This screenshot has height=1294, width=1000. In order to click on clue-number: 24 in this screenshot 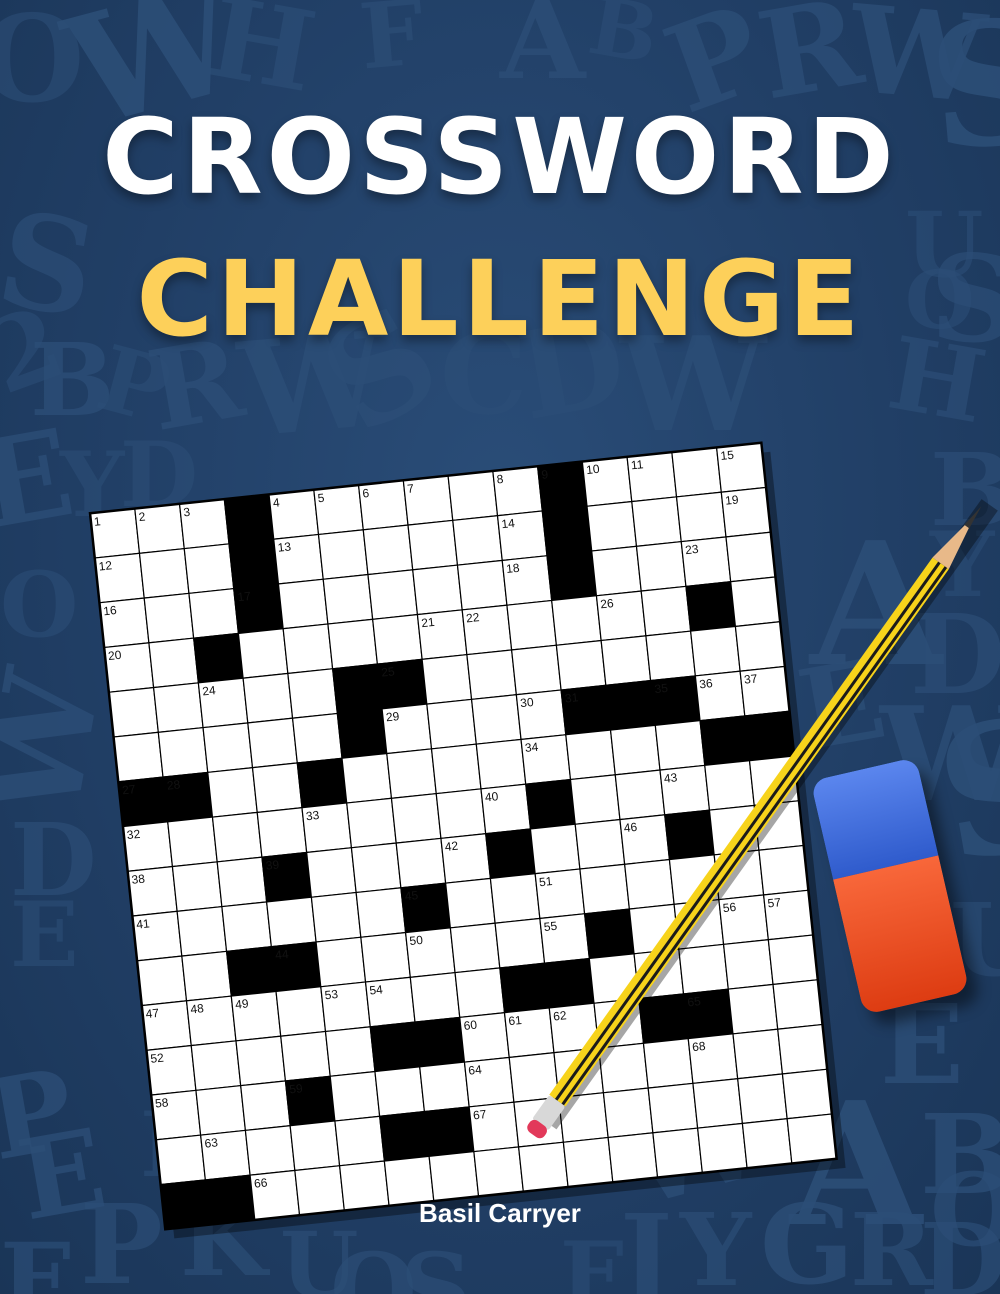, I will do `click(209, 690)`.